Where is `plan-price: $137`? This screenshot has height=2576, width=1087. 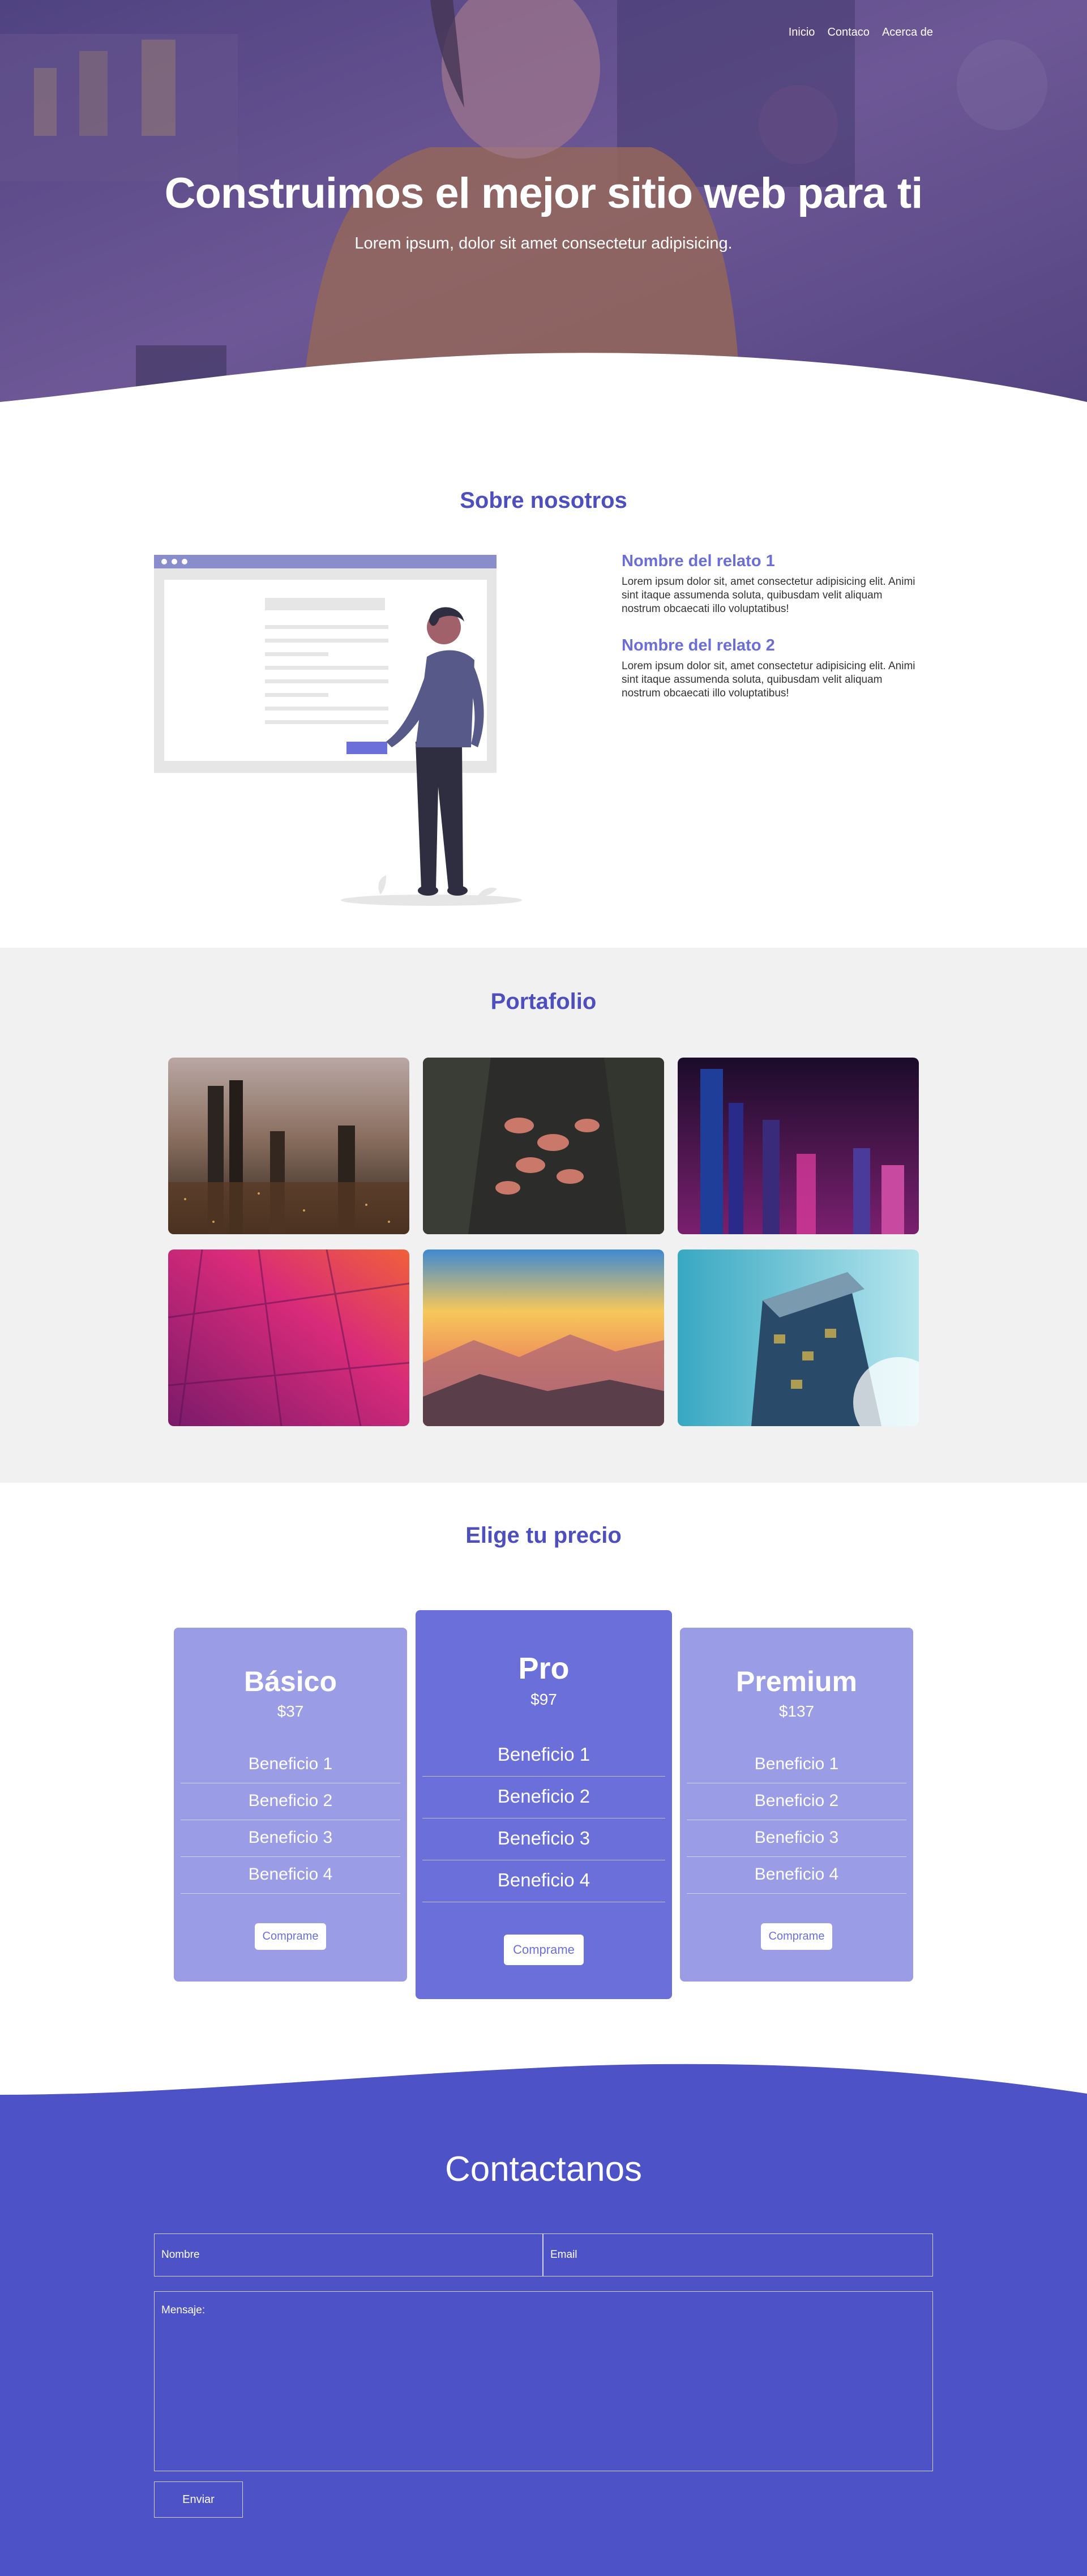 plan-price: $137 is located at coordinates (797, 1711).